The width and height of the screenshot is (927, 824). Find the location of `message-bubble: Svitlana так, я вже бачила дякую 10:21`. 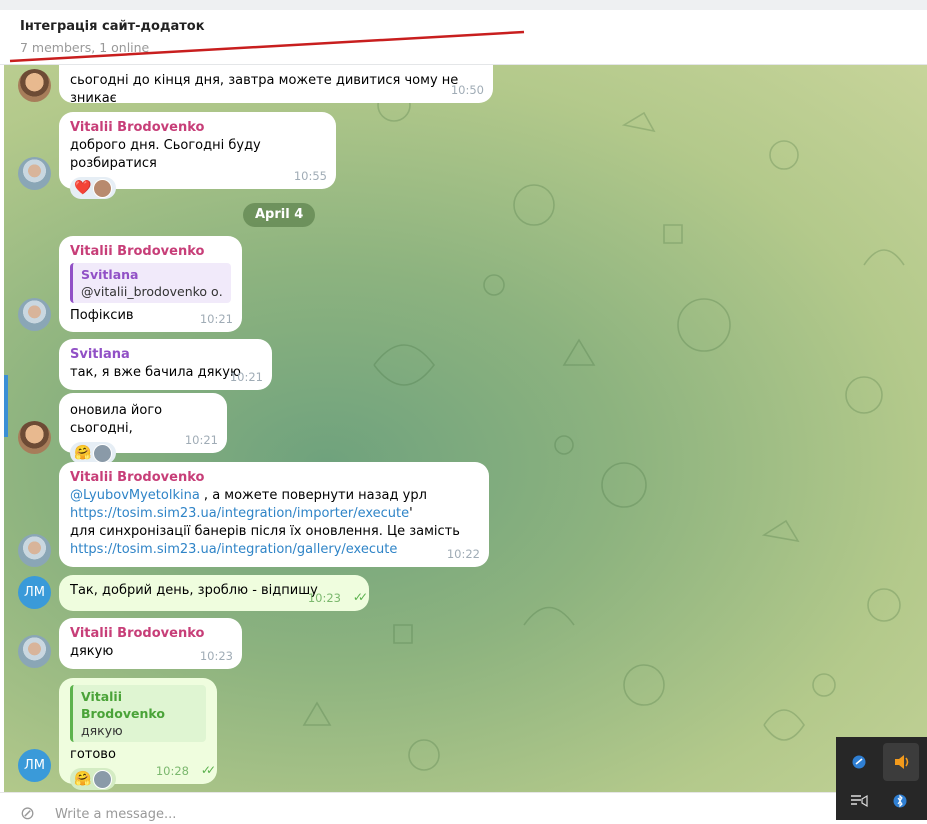

message-bubble: Svitlana так, я вже бачила дякую 10:21 is located at coordinates (165, 364).